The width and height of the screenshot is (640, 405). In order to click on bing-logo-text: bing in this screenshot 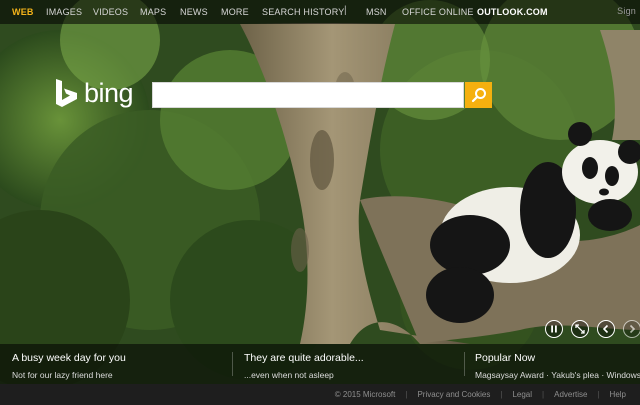, I will do `click(109, 93)`.